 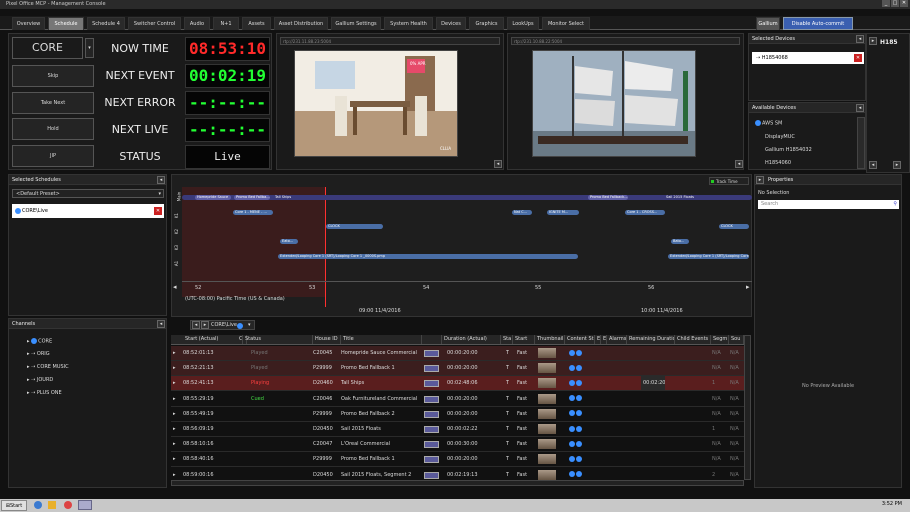 I want to click on tab-audio: Audio, so click(x=197, y=23).